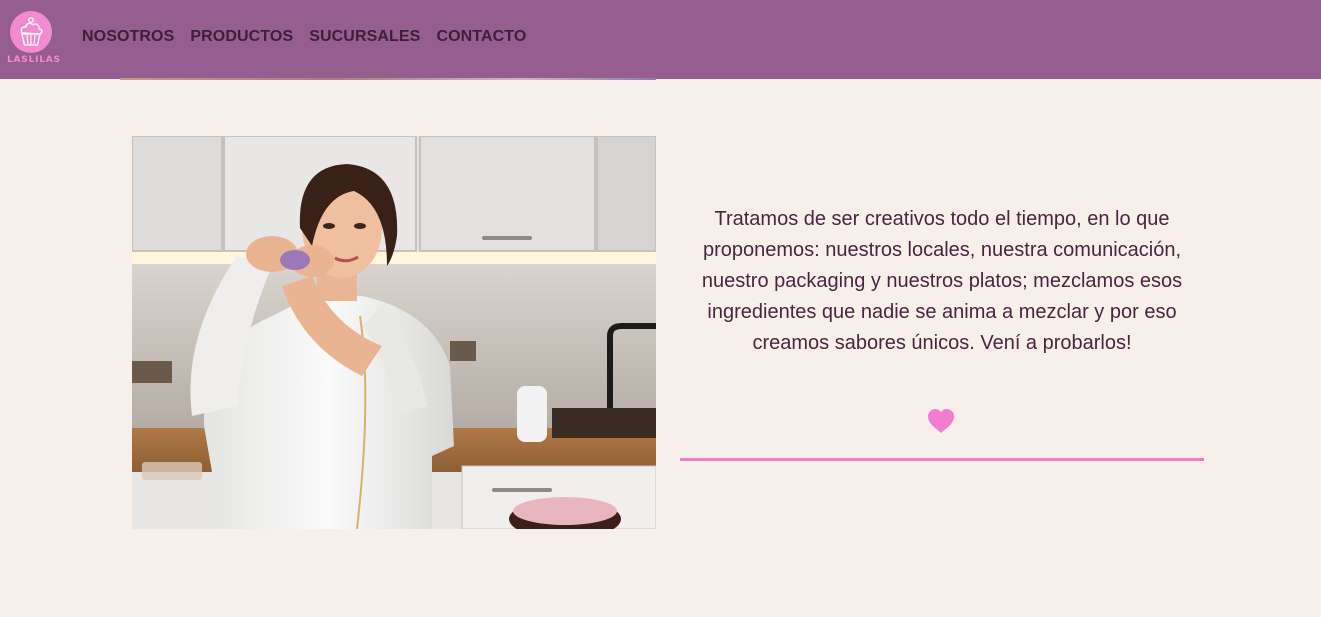  Describe the element at coordinates (481, 37) in the screenshot. I see `nav-link-contacto: CONTACTO` at that location.